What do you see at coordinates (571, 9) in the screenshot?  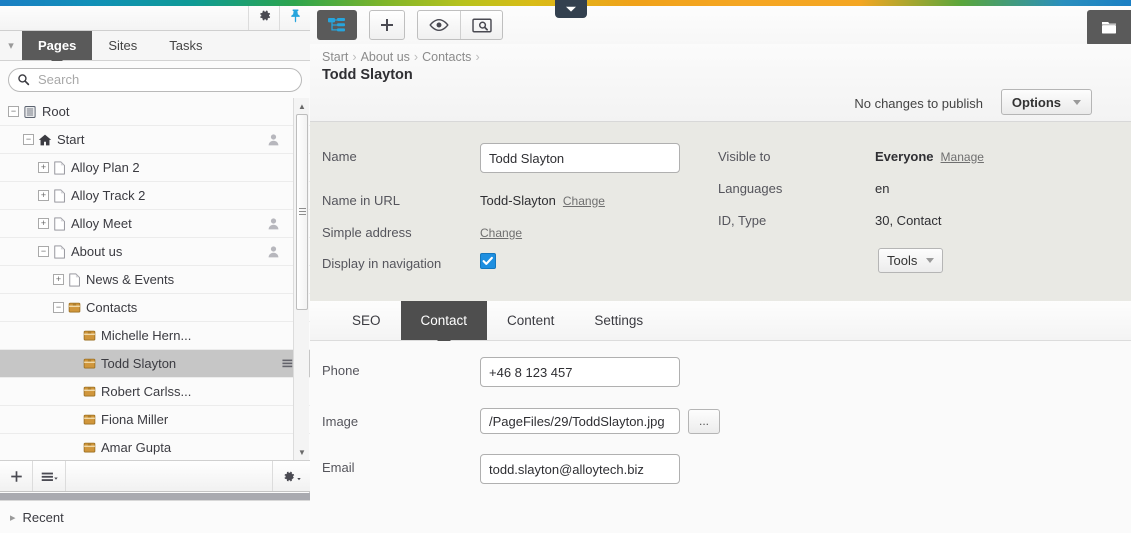 I see `panel-collapse-handle` at bounding box center [571, 9].